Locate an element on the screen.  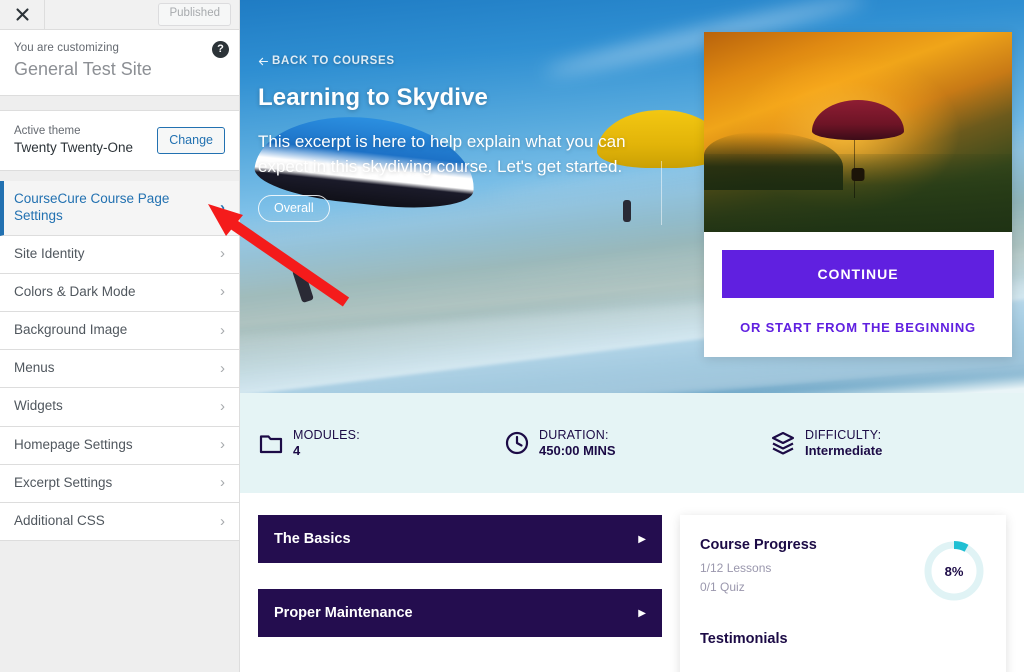
active-theme-section: Active theme Twenty Twenty-One Change is located at coordinates (119, 140).